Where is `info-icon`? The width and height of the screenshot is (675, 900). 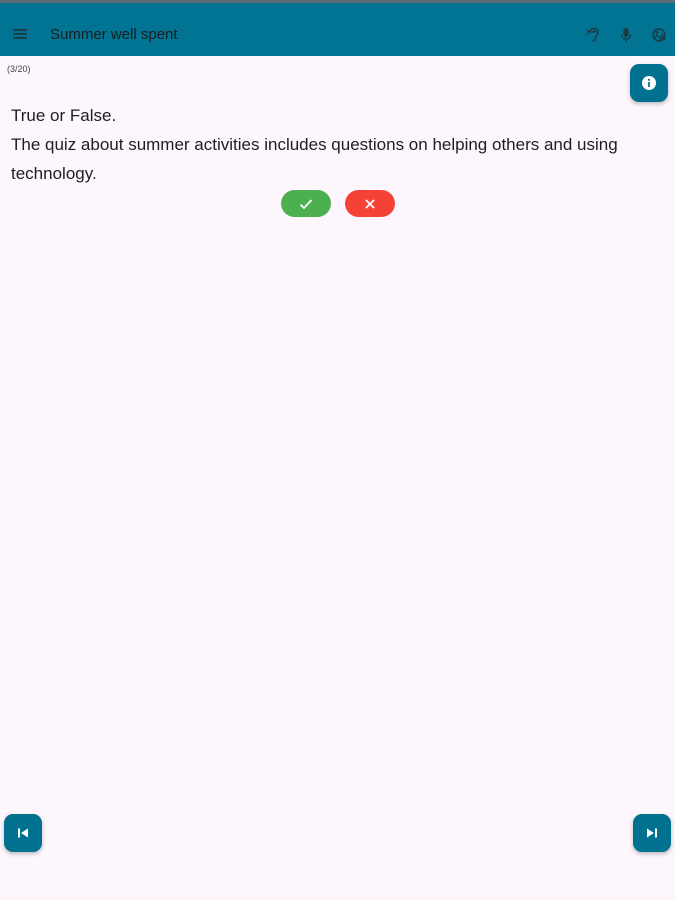 info-icon is located at coordinates (649, 83).